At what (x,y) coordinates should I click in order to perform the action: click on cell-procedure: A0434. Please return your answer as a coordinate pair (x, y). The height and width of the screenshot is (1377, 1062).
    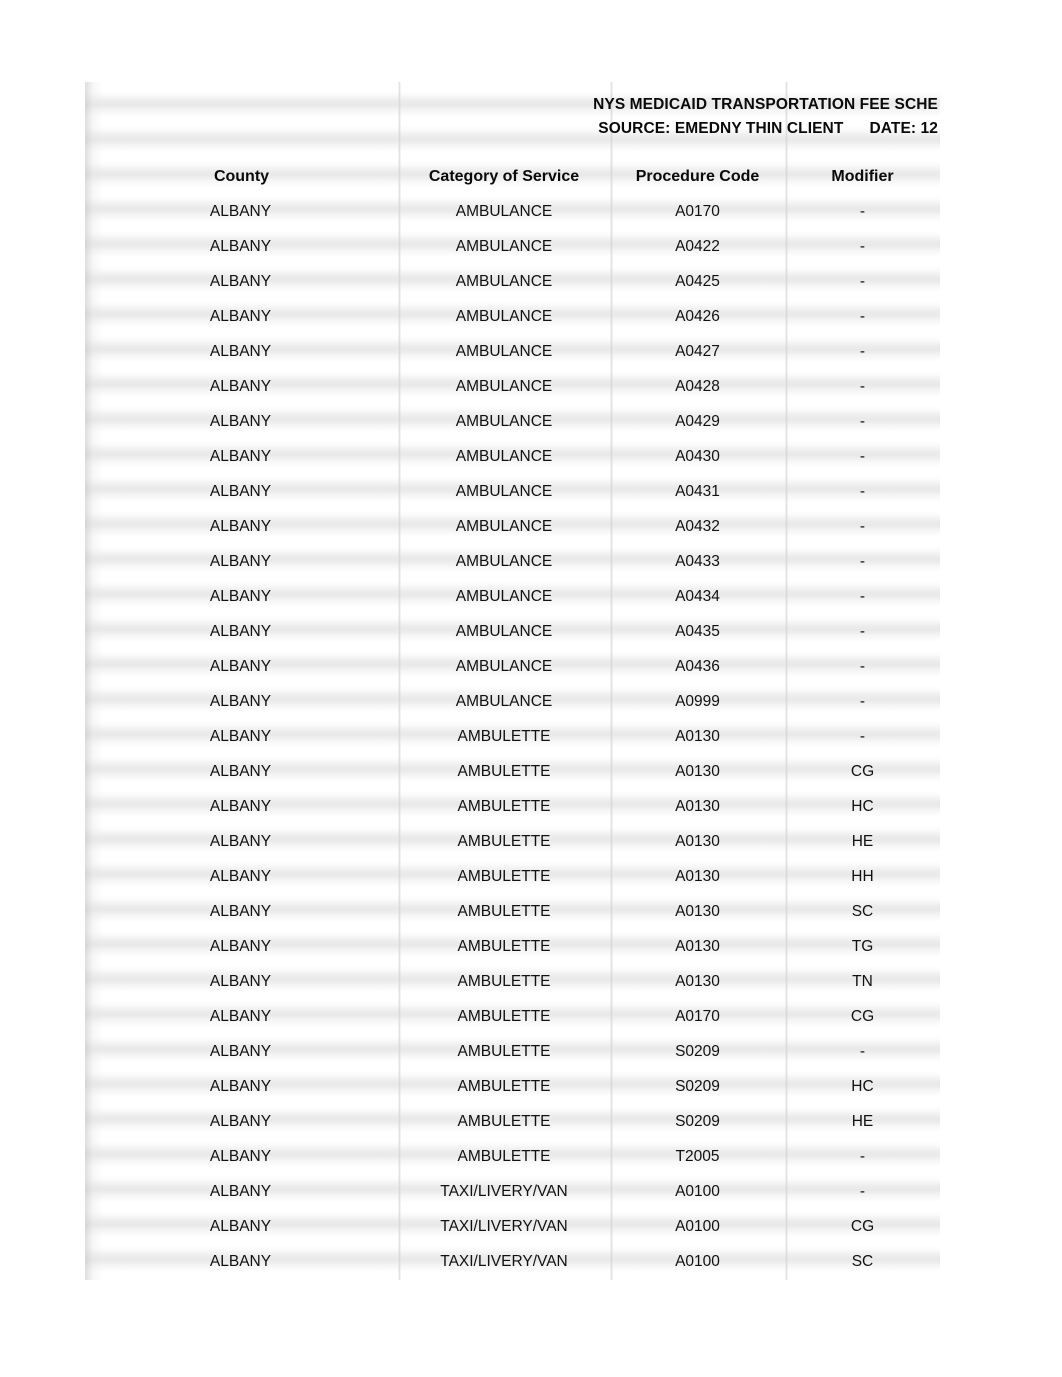
    Looking at the image, I should click on (697, 596).